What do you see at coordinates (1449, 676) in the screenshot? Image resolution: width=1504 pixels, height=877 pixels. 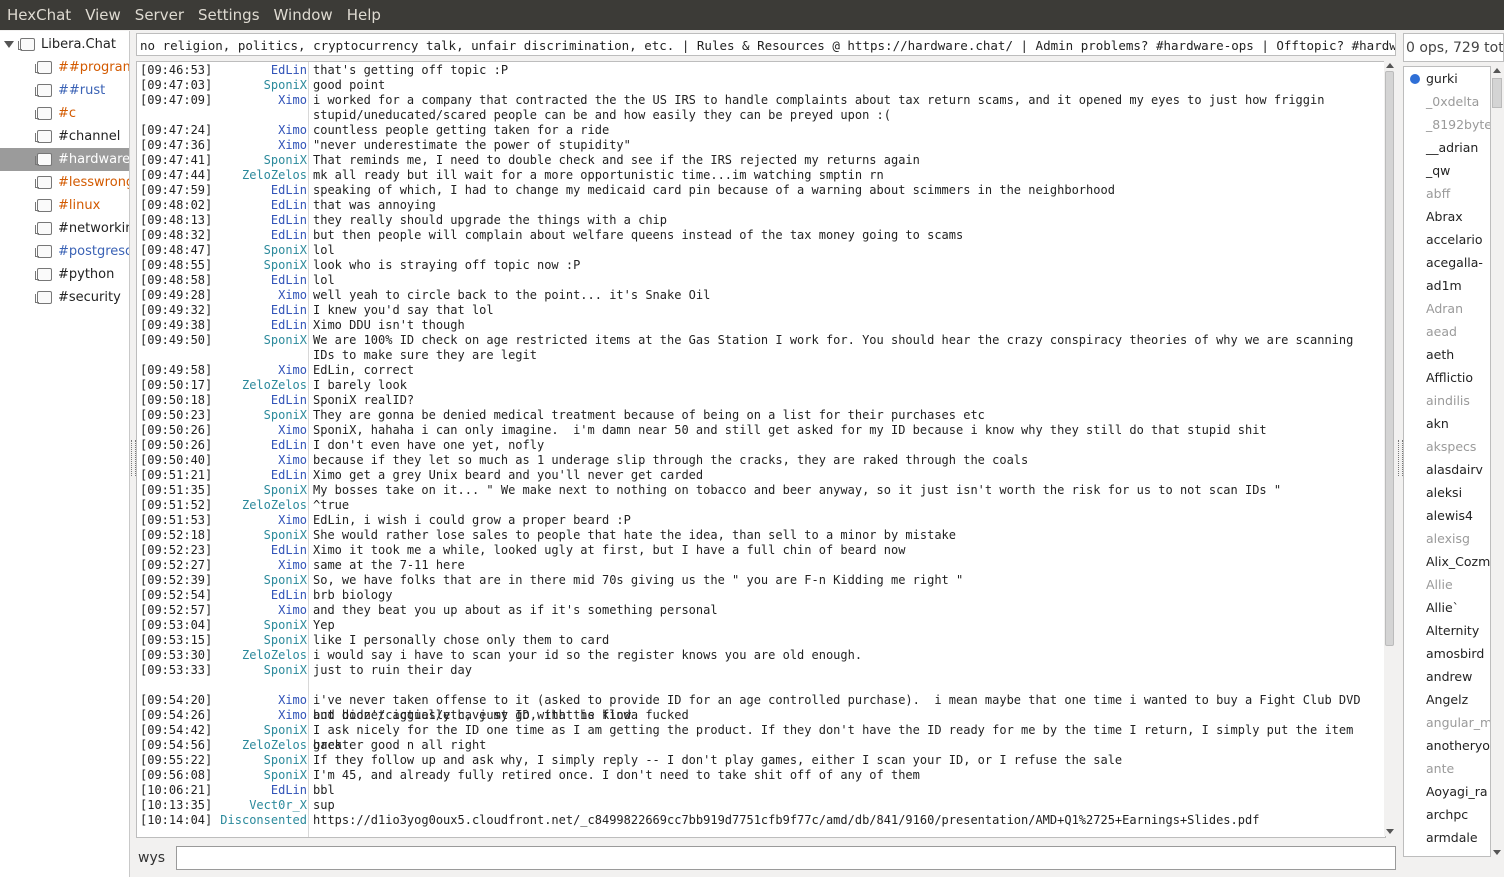 I see `user-item: andrew` at bounding box center [1449, 676].